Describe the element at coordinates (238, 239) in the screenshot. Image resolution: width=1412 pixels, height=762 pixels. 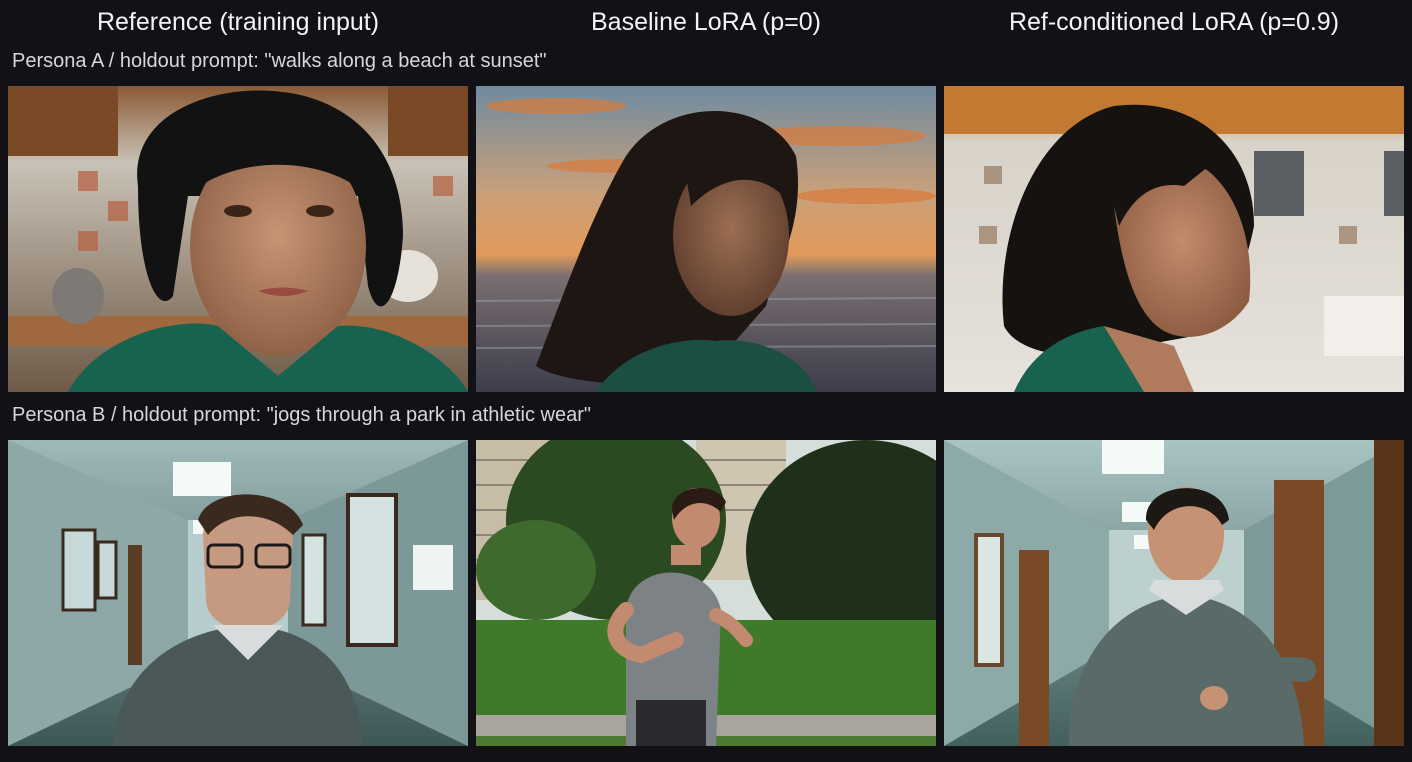
I see `image-persona-a-reference` at that location.